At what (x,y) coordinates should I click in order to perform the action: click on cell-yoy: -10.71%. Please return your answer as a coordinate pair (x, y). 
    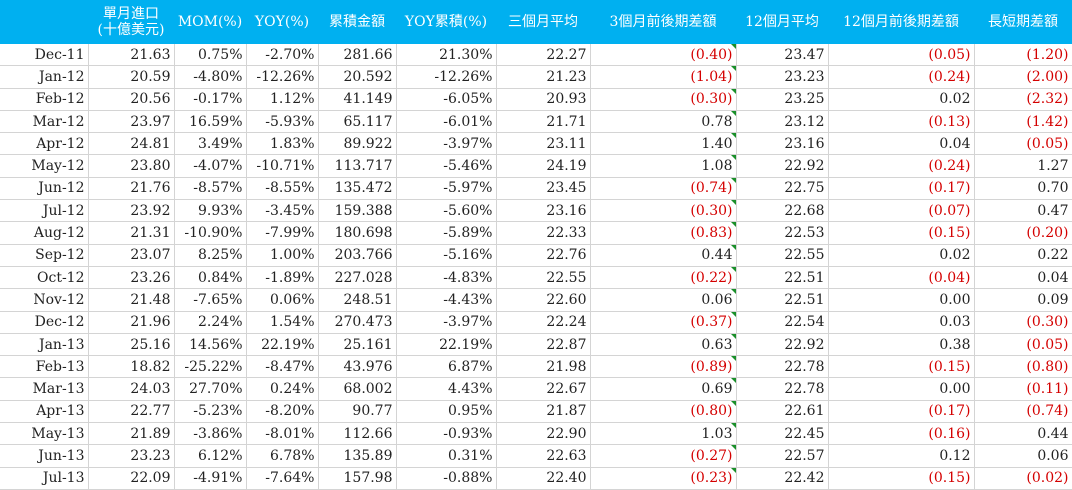
    Looking at the image, I should click on (282, 166).